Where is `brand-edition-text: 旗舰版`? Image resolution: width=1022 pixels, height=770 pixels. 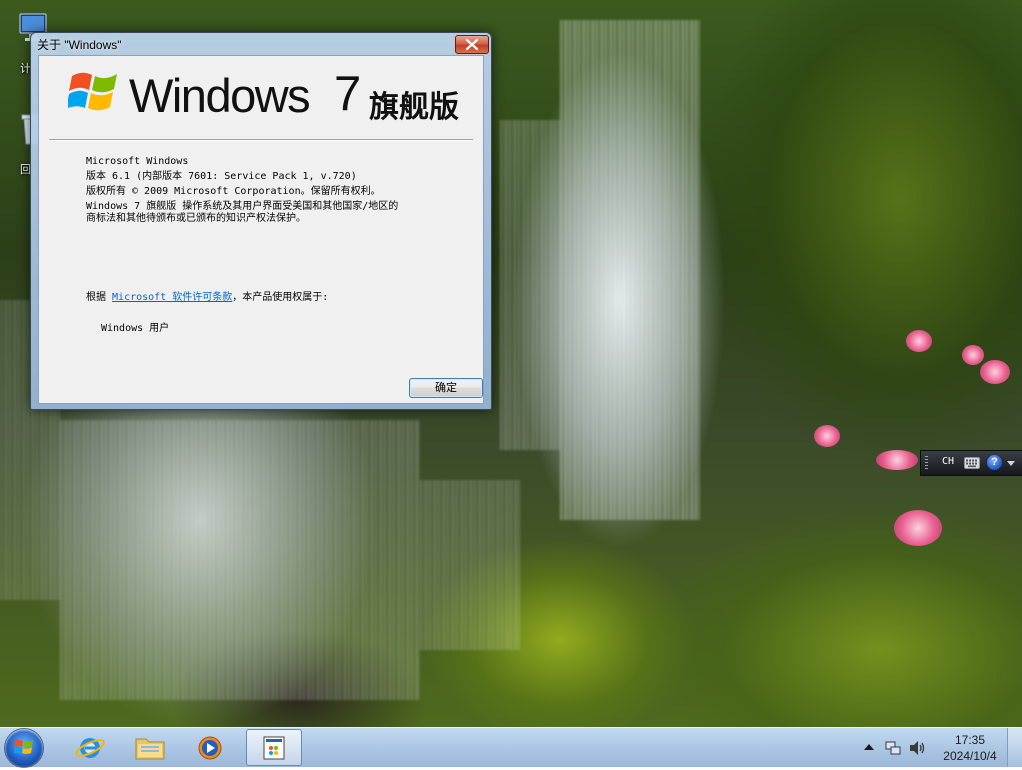
brand-edition-text: 旗舰版 is located at coordinates (414, 107).